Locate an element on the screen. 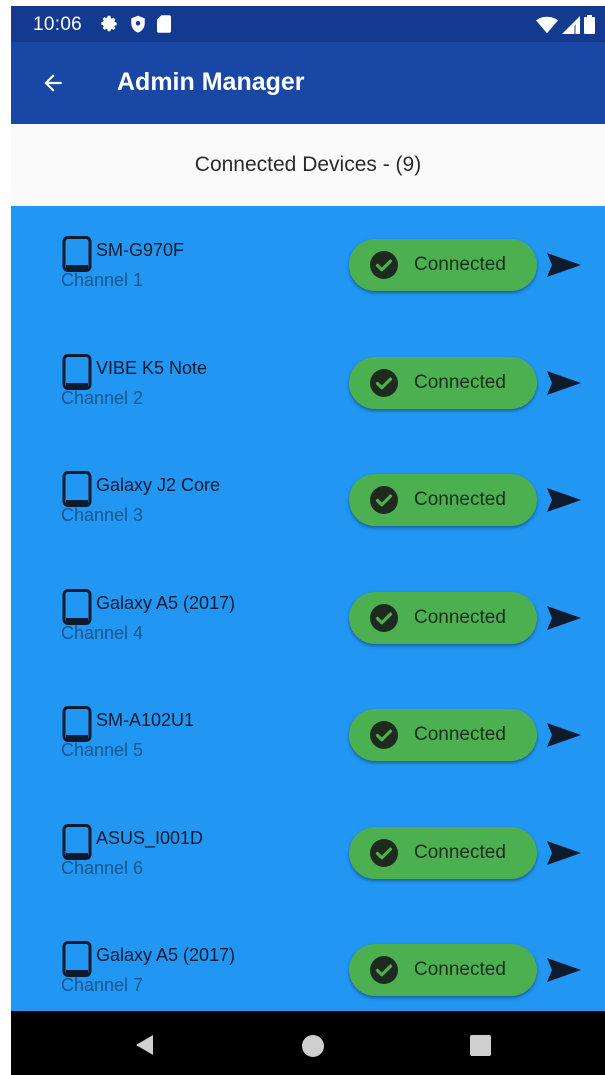 The image size is (605, 1075). device-name: Galaxy J2 Core is located at coordinates (158, 485).